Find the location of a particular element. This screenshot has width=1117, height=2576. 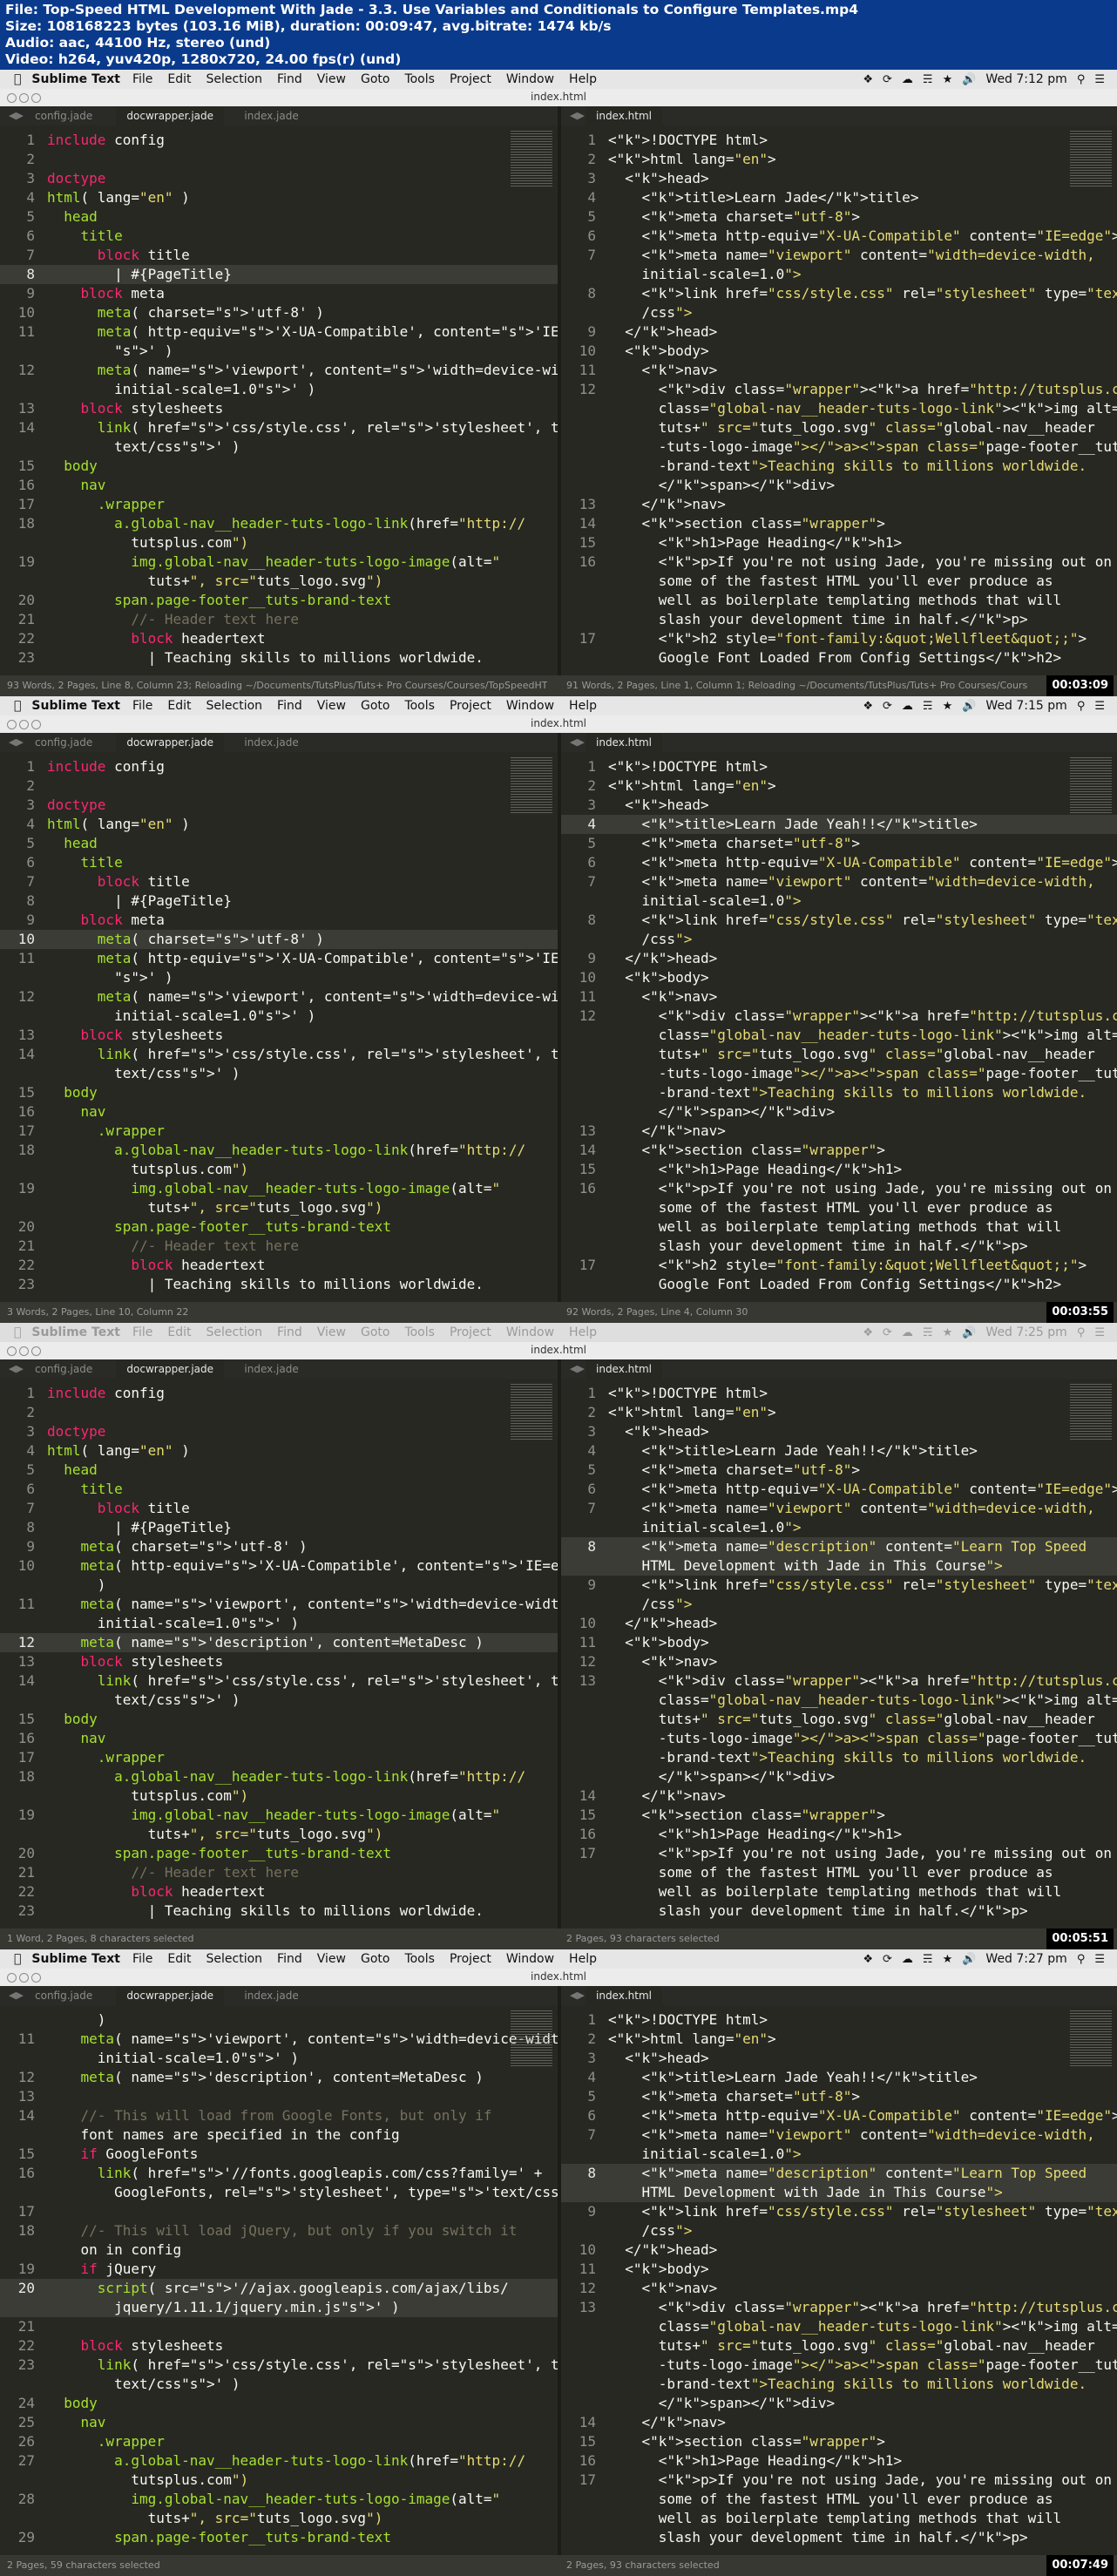

code-line: 22 block headertext is located at coordinates (279, 1266).